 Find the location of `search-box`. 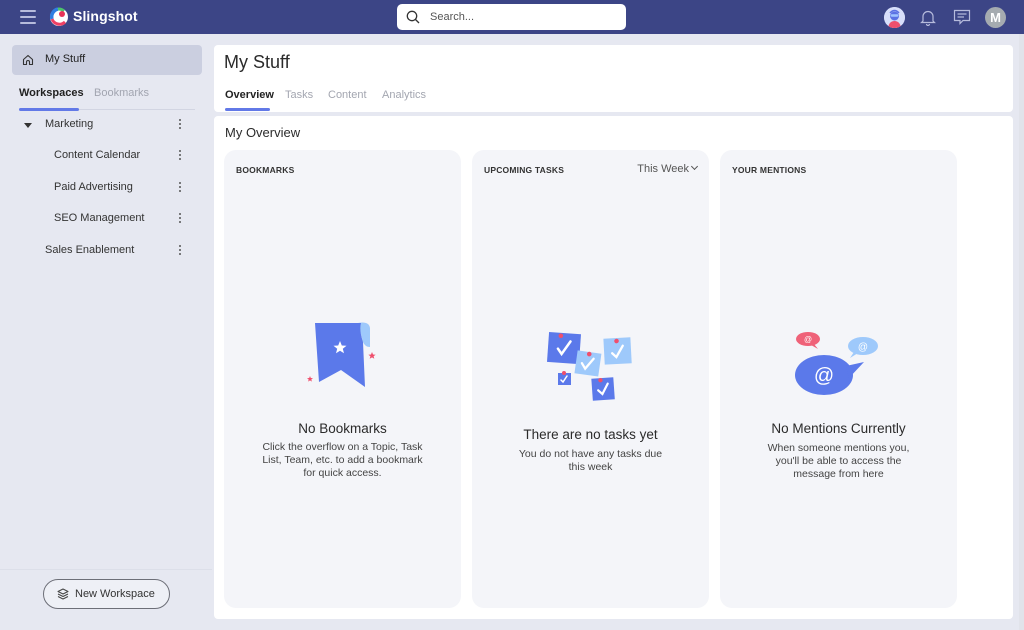

search-box is located at coordinates (511, 17).